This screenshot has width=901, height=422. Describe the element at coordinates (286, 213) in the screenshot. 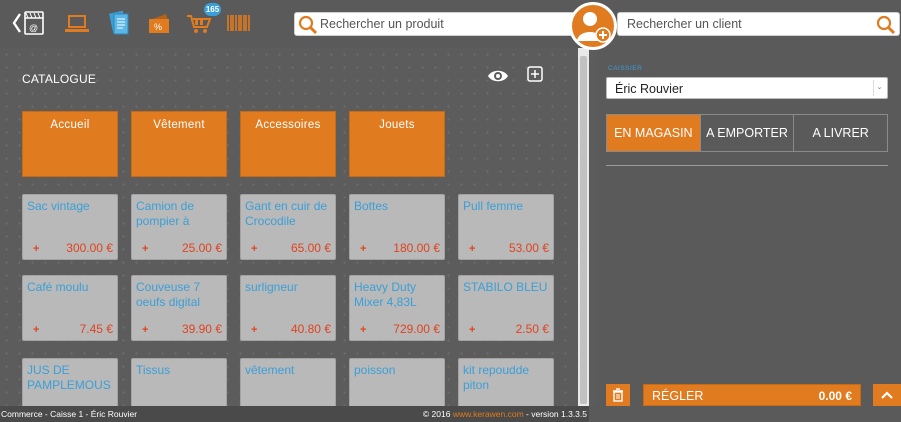

I see `product-name: Gant en cuir de Crocodile` at that location.